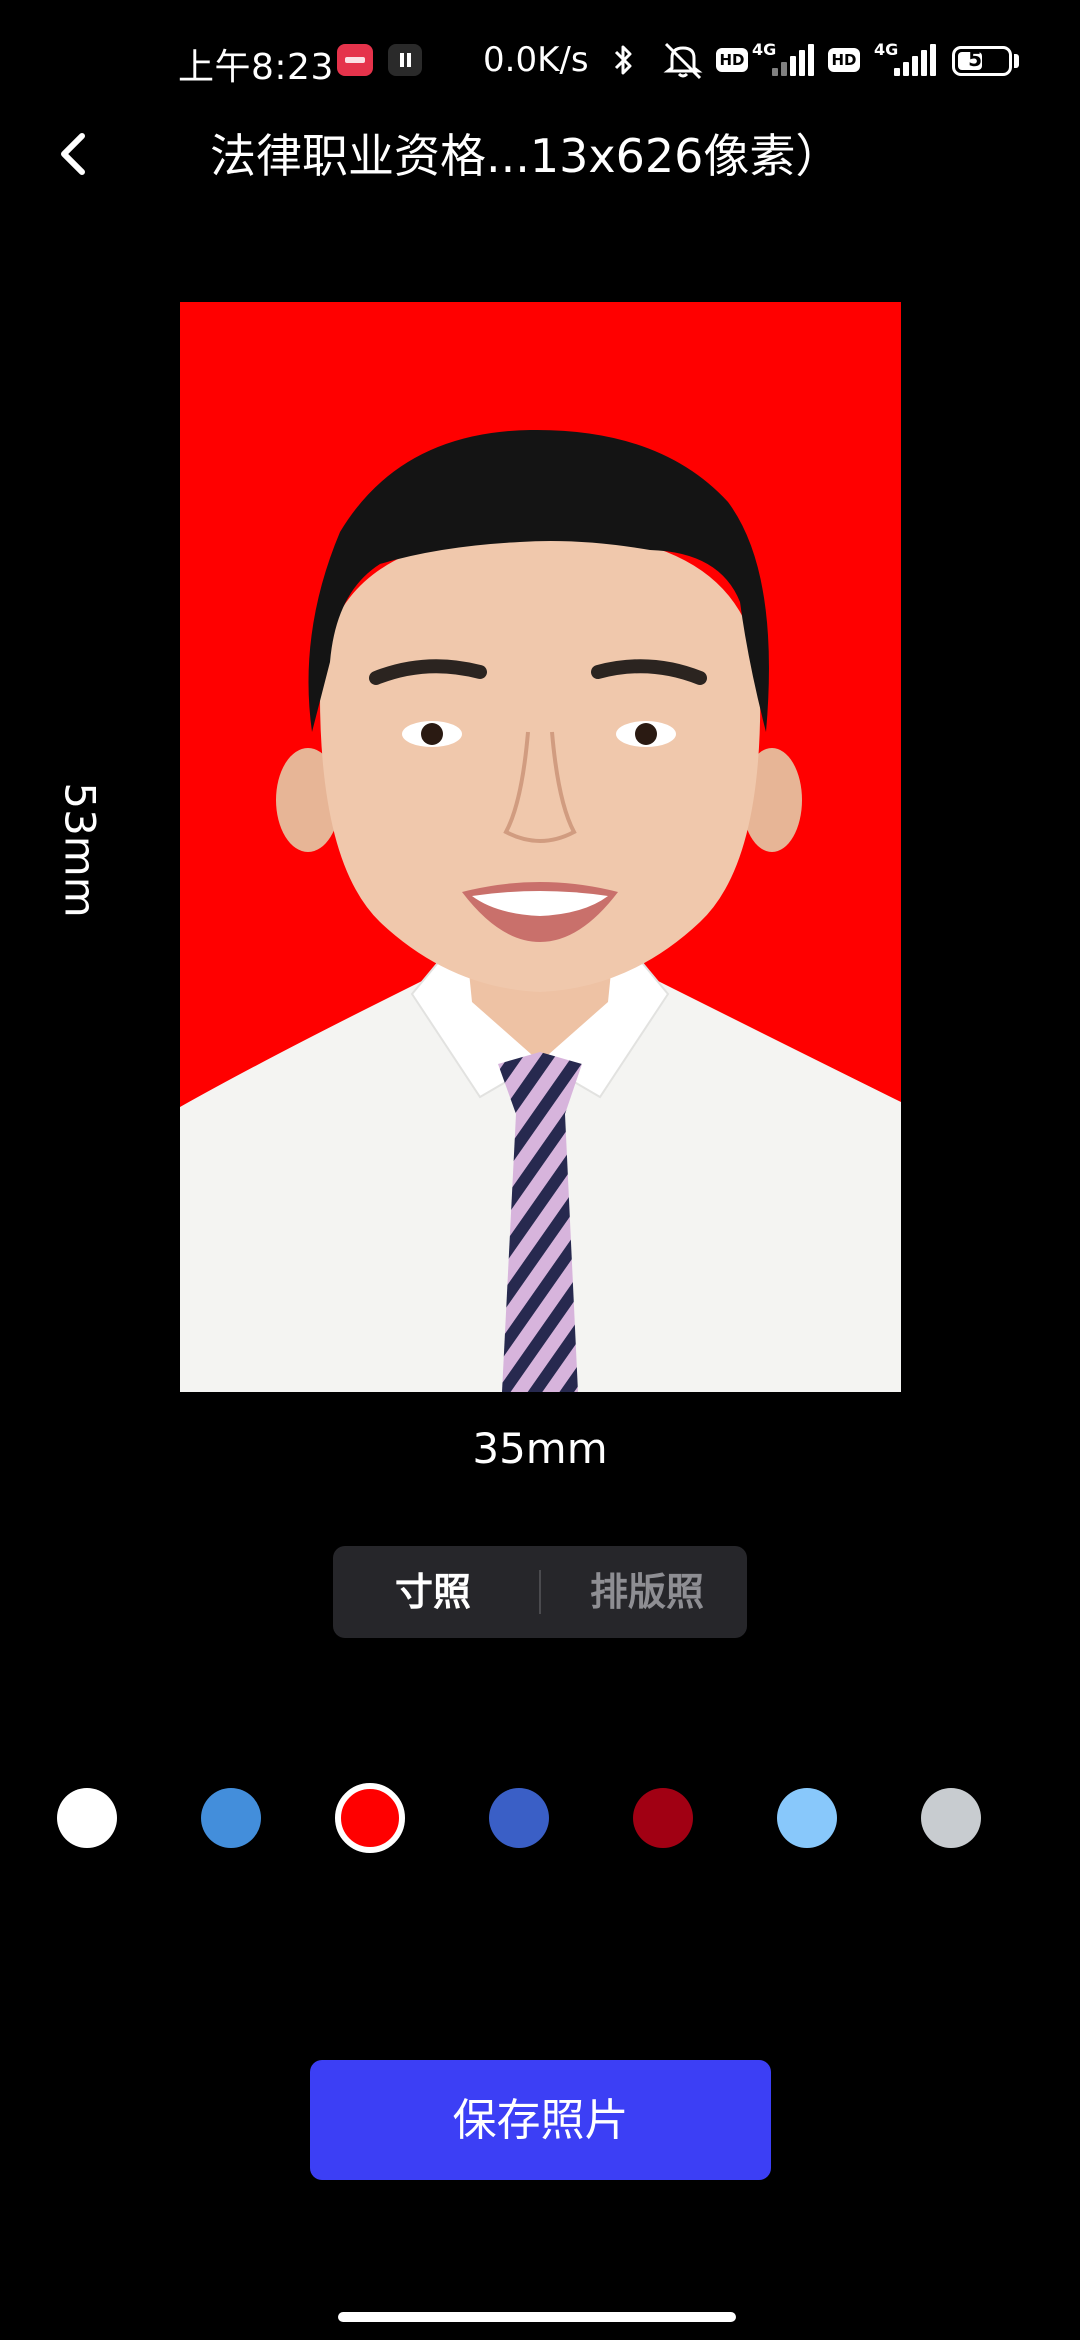 The width and height of the screenshot is (1080, 2340). I want to click on tab-divider, so click(540, 1592).